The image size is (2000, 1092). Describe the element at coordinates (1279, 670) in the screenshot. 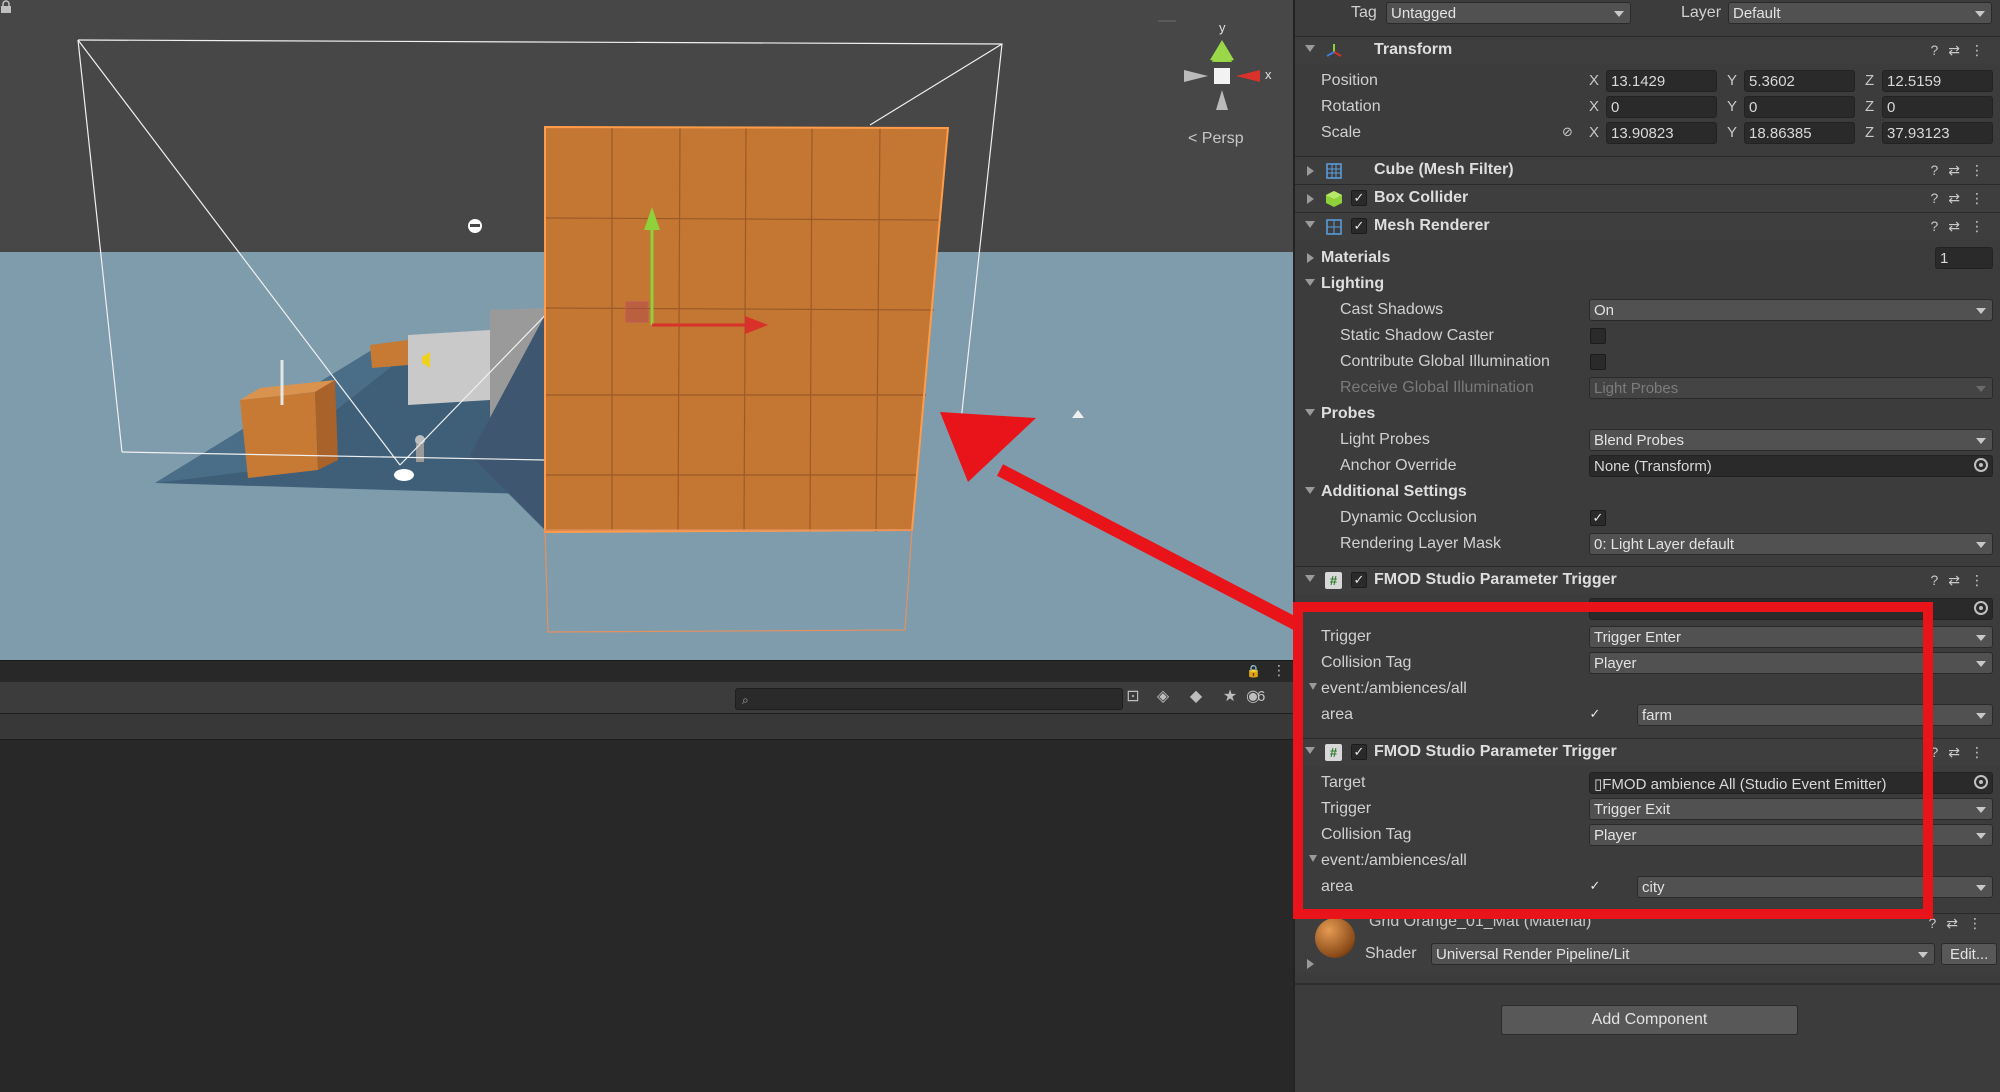

I see `panel-menu-icon: ⋮` at that location.